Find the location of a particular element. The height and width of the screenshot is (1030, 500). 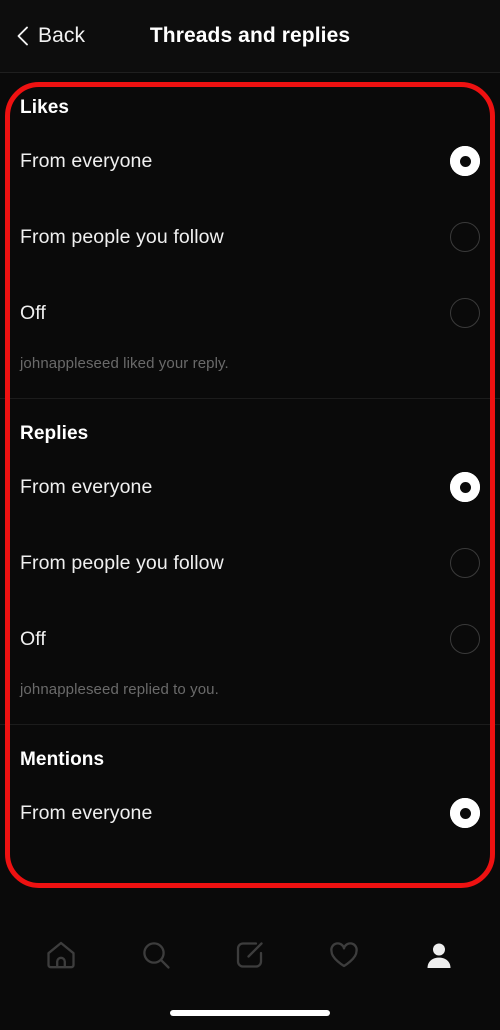

page-title: Threads and replies is located at coordinates (250, 35).